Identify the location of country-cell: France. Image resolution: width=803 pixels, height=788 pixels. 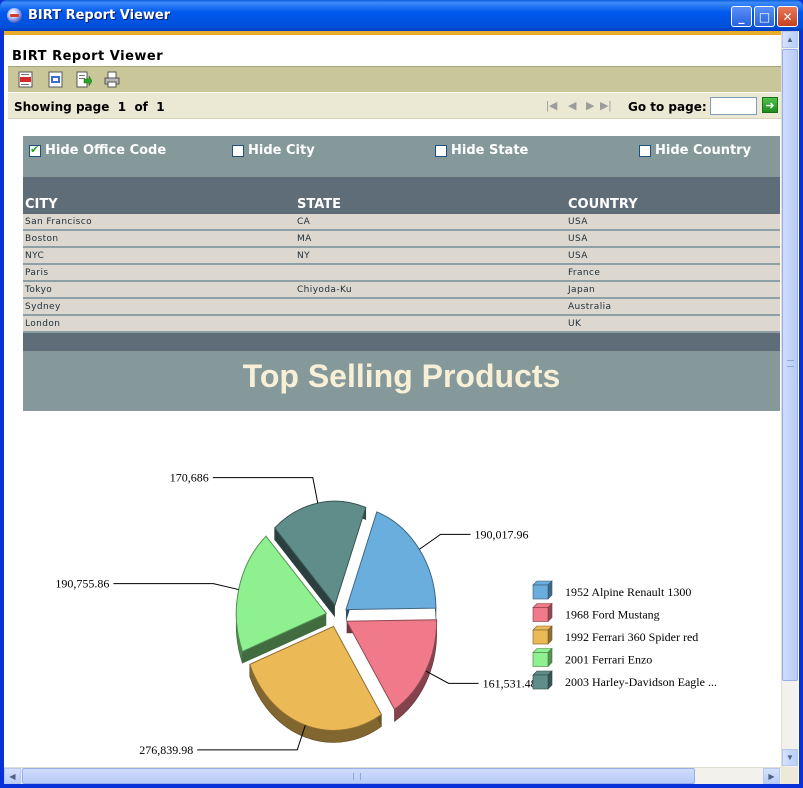
(584, 273).